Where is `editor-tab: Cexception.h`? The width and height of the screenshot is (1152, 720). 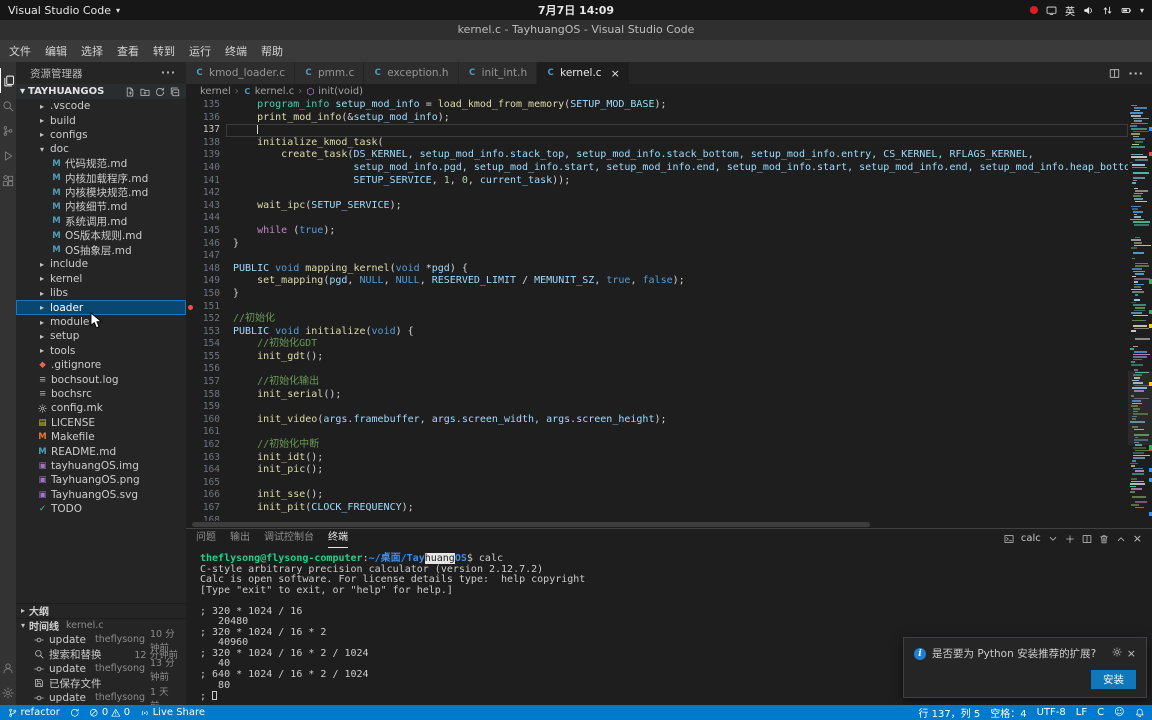 editor-tab: Cexception.h is located at coordinates (411, 73).